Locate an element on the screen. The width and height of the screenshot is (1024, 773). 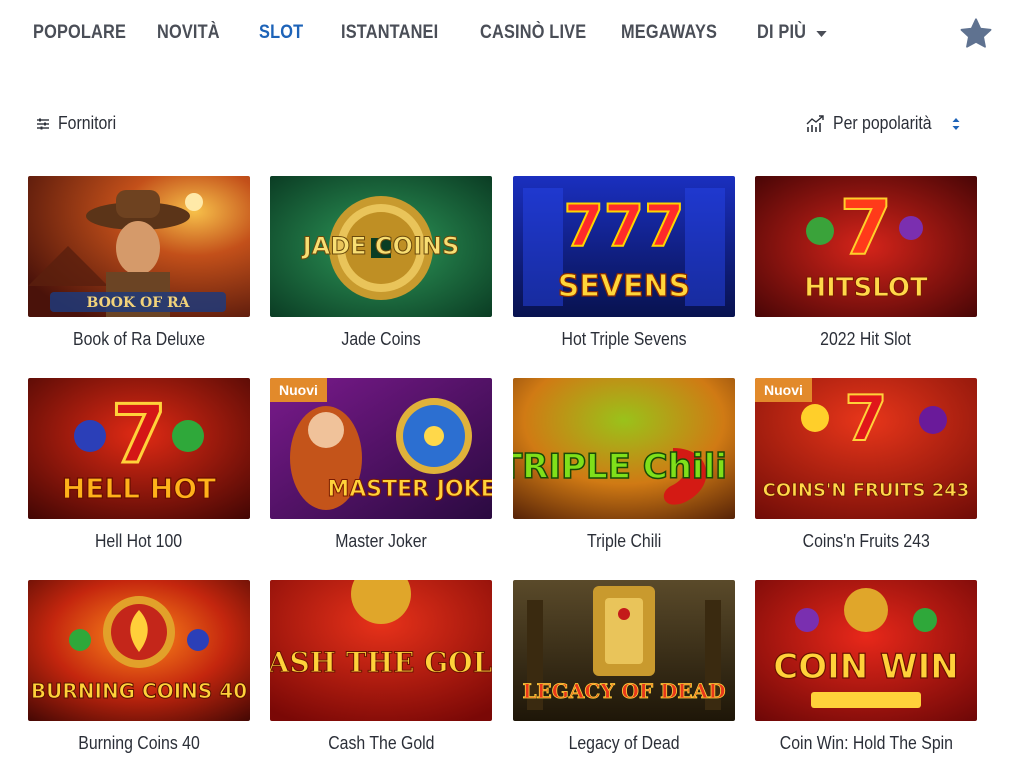
game-title: Book of Ra Deluxe is located at coordinates (139, 339).